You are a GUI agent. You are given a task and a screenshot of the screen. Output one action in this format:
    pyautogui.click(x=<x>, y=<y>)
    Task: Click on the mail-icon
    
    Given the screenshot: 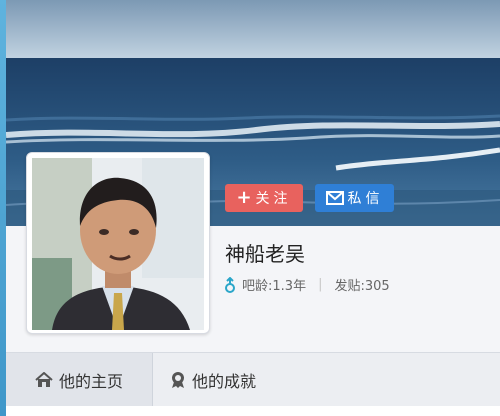 What is the action you would take?
    pyautogui.click(x=334, y=198)
    